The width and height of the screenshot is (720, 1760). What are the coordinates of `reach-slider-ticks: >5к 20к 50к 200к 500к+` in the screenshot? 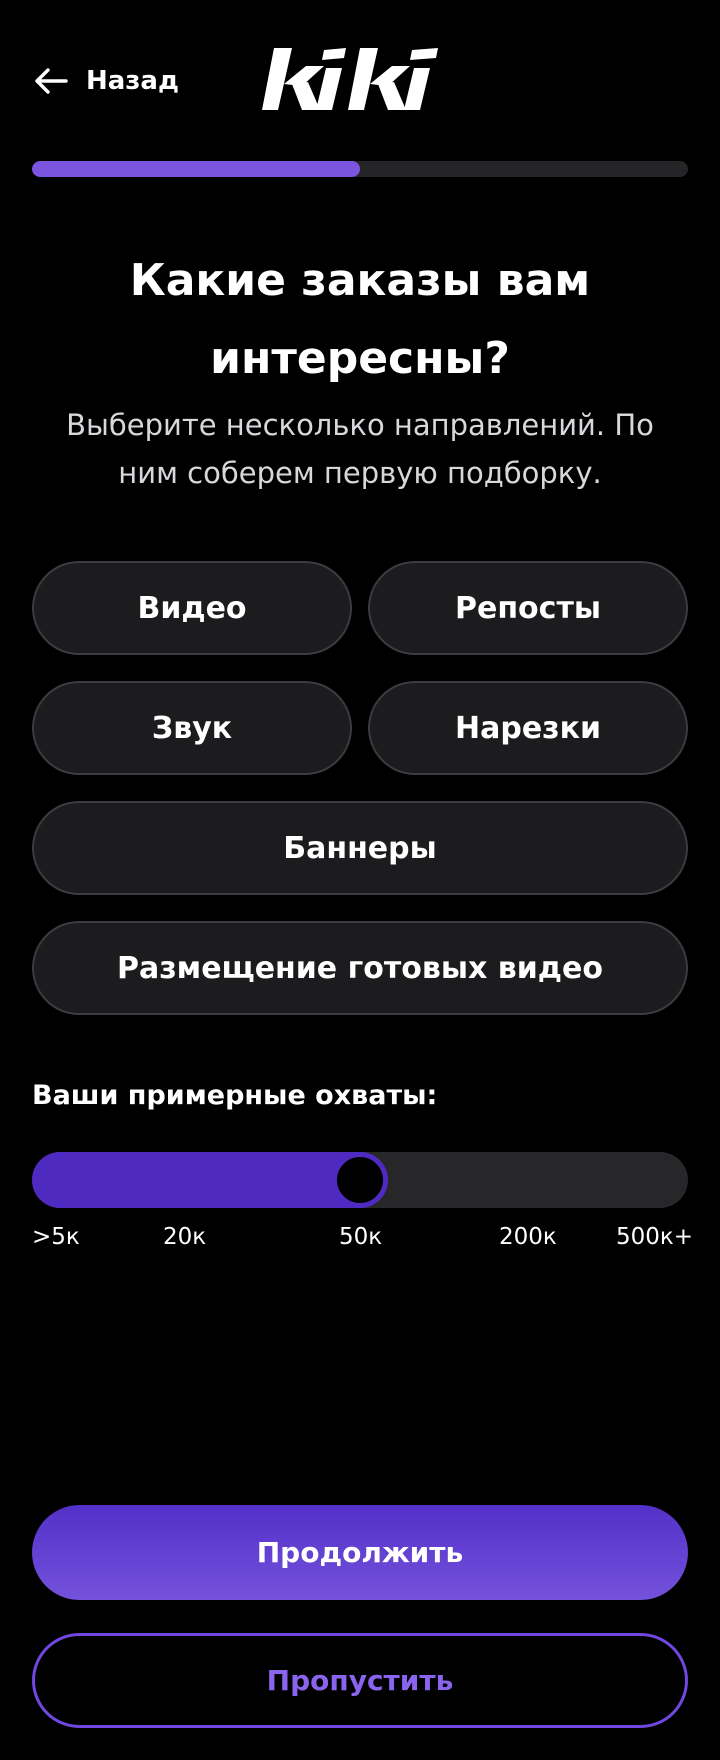 It's located at (360, 1240).